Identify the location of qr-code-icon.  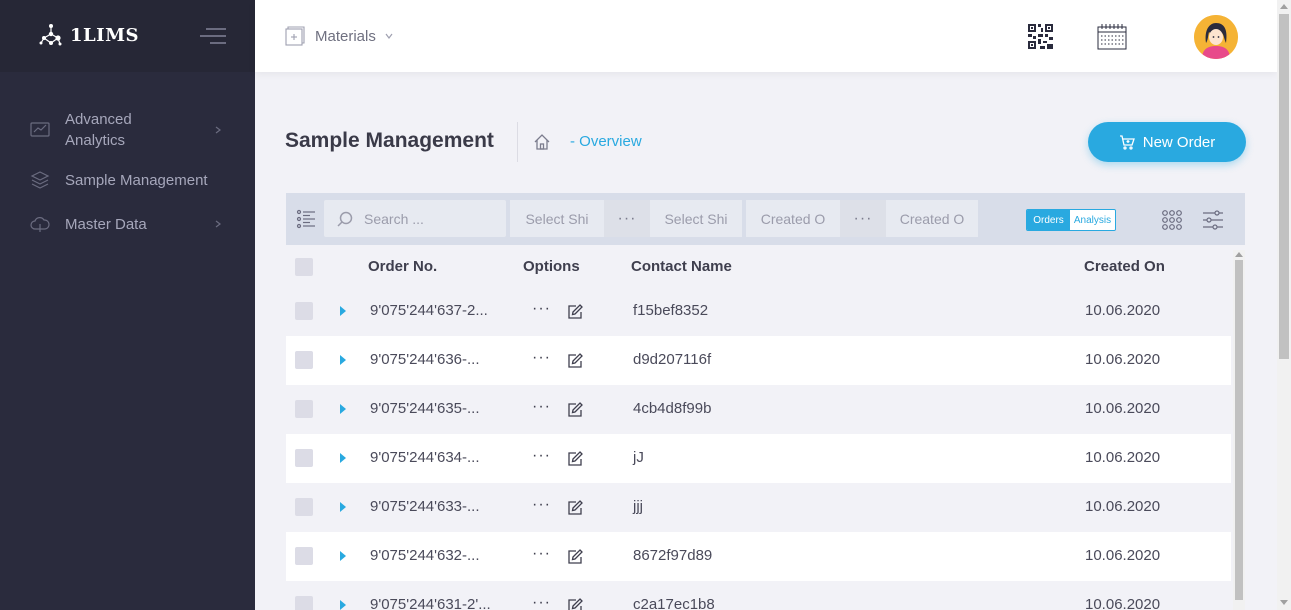
(1040, 36).